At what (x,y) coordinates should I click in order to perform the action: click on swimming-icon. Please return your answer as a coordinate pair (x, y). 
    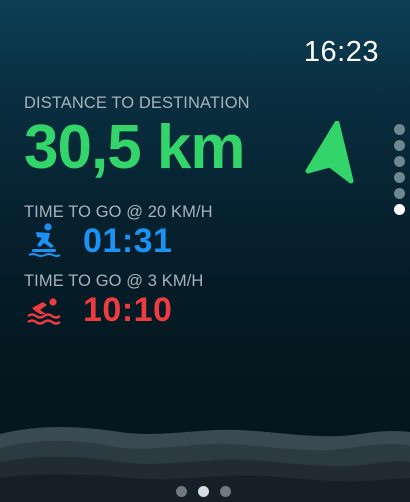
    Looking at the image, I should click on (44, 311).